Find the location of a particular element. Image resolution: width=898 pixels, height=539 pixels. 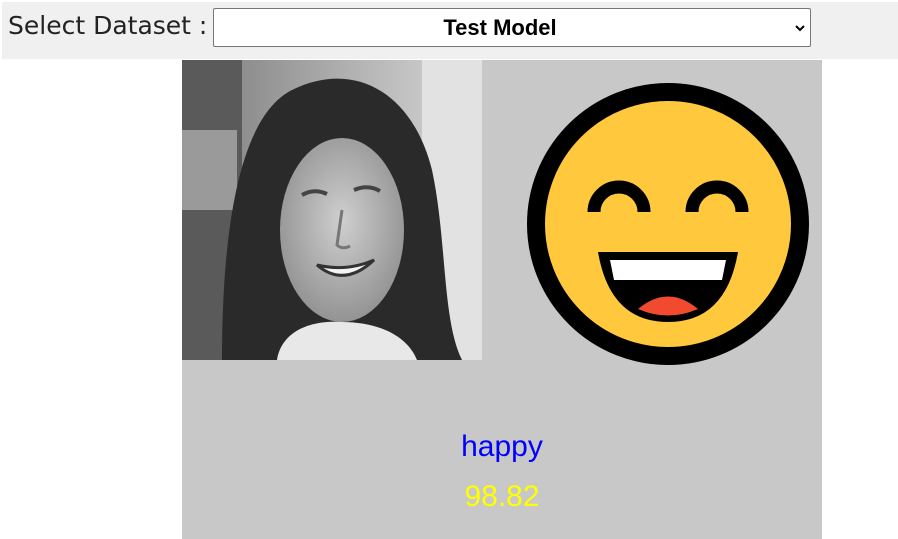

emotion-label: happy is located at coordinates (502, 446).